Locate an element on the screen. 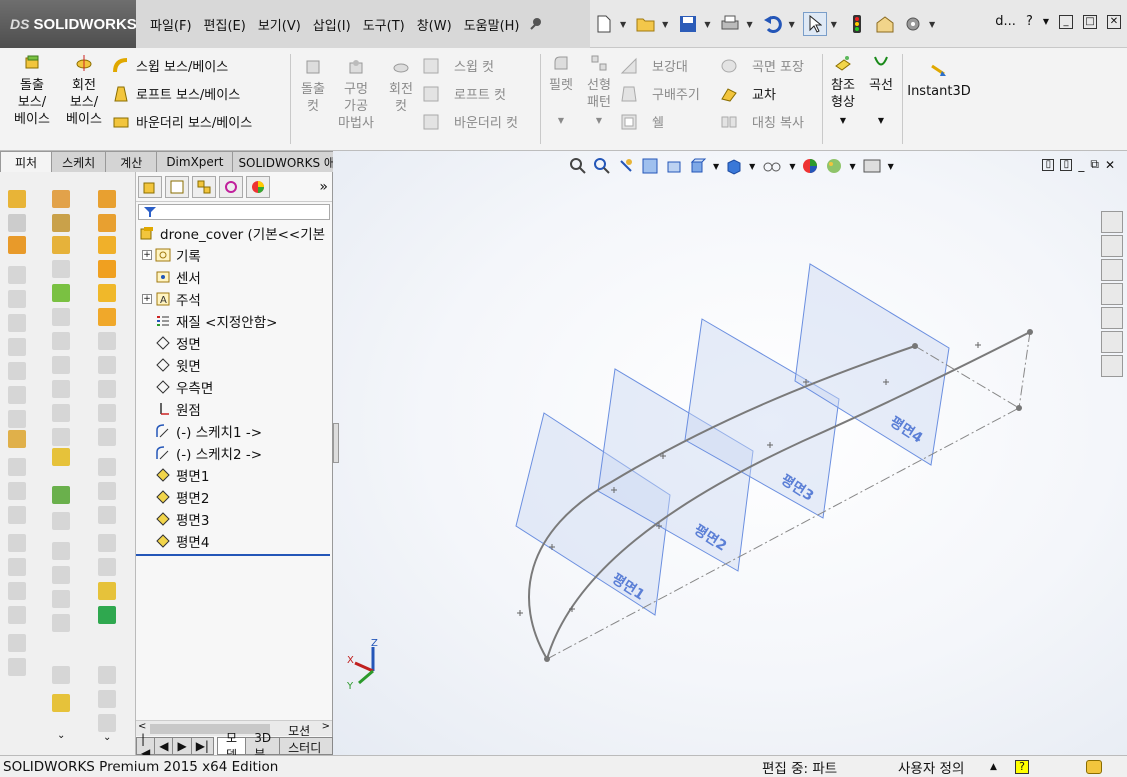  thicken-tool-icon is located at coordinates (107, 317).